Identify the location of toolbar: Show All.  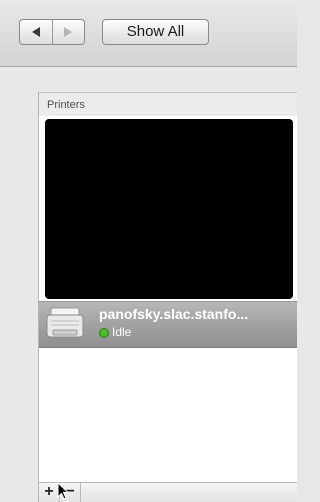
(148, 33).